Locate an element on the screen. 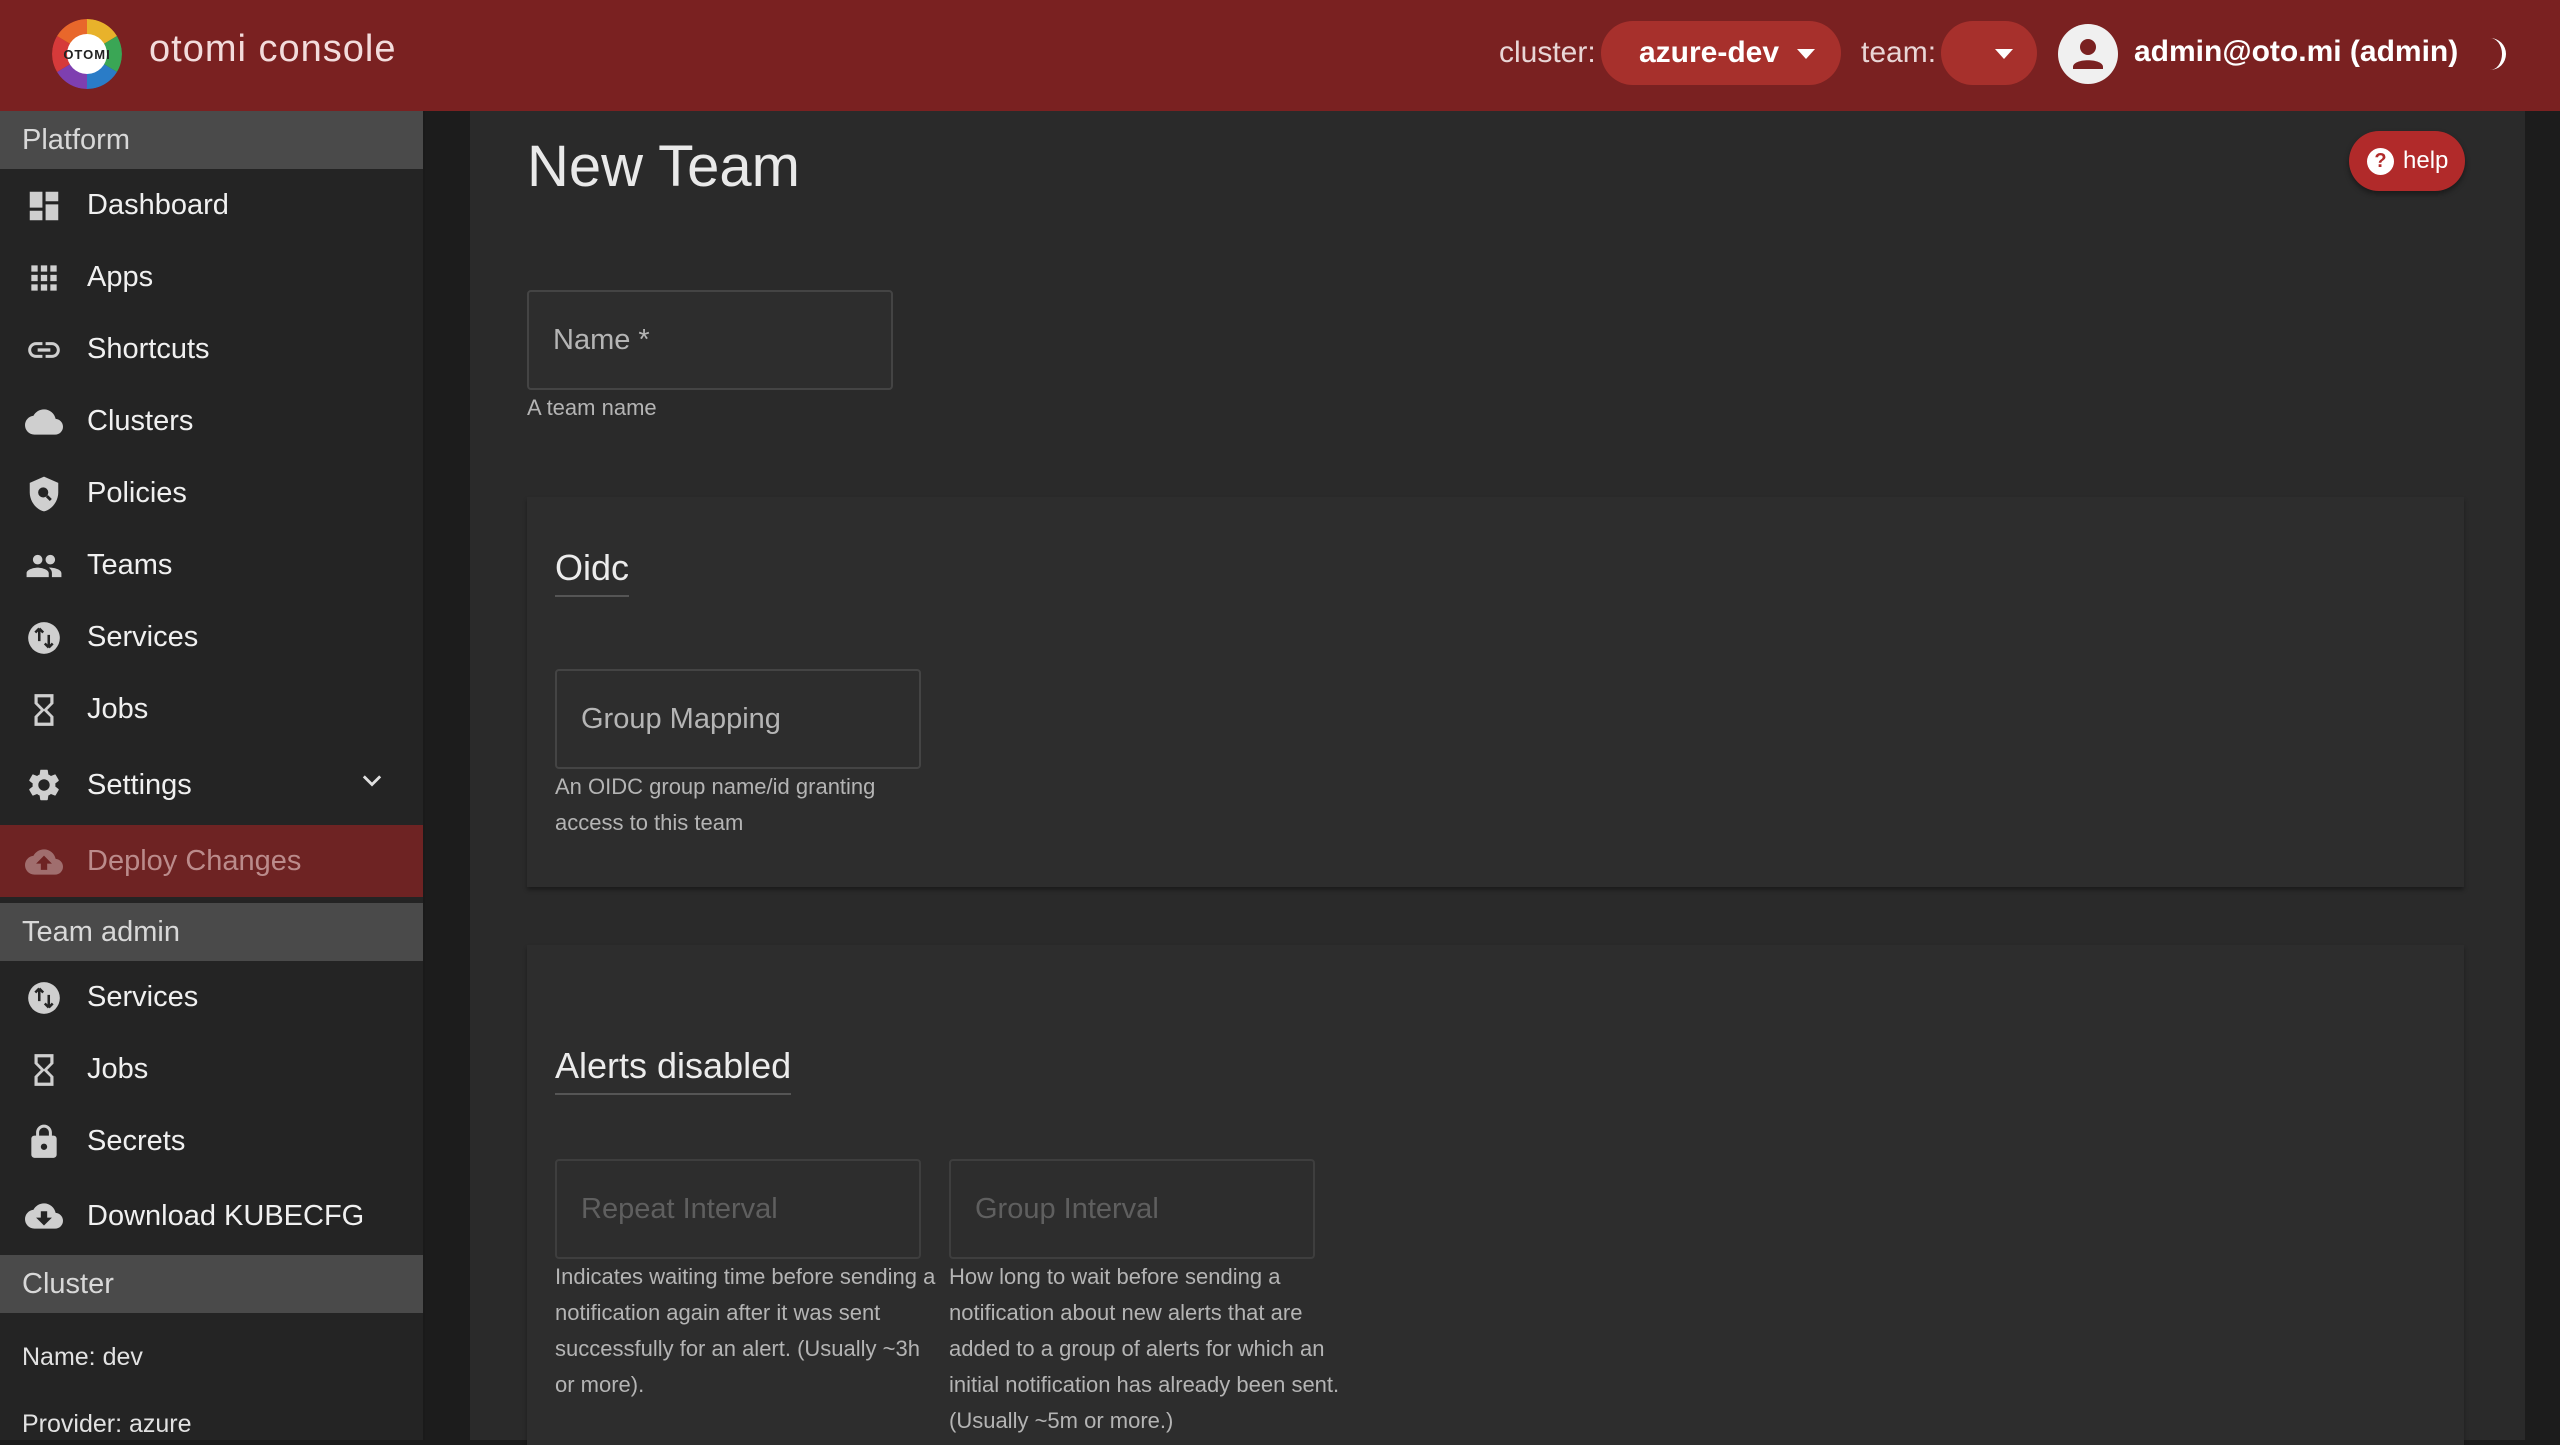  team-label: team: is located at coordinates (1899, 52).